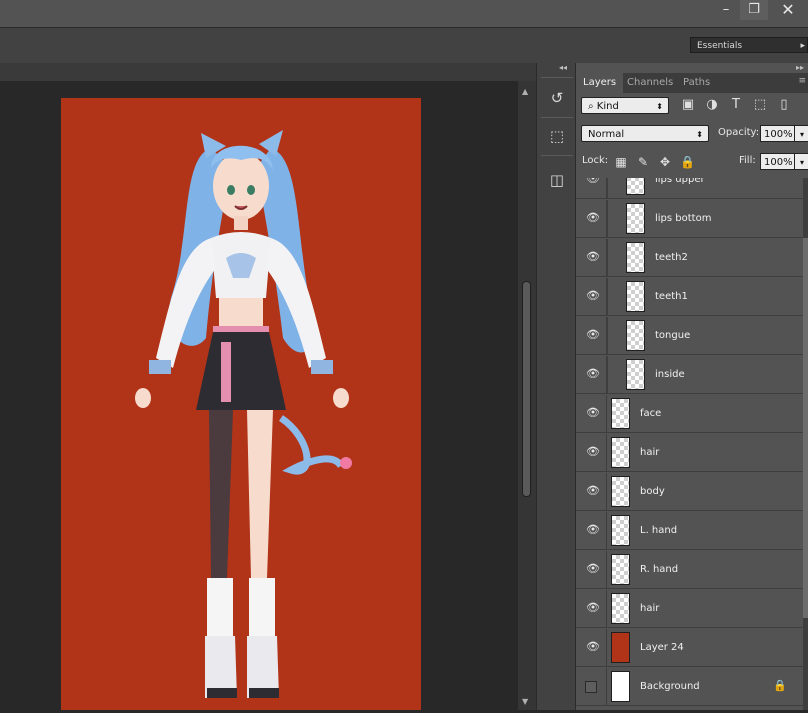 The image size is (808, 713). Describe the element at coordinates (670, 687) in the screenshot. I see `layer-name: Background` at that location.